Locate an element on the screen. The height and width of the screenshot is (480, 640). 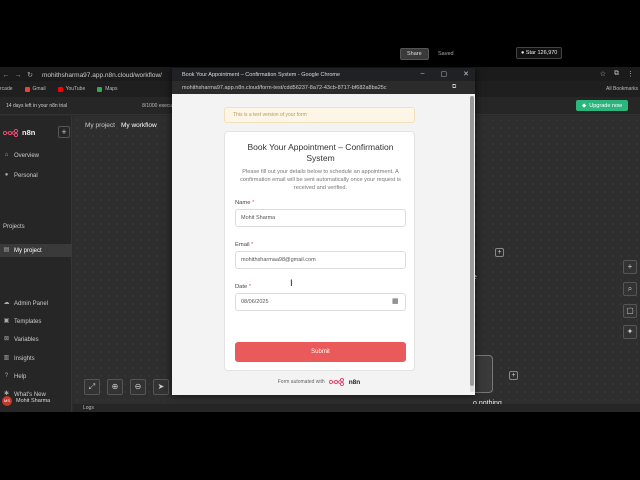
gmail-icon is located at coordinates (27, 89).